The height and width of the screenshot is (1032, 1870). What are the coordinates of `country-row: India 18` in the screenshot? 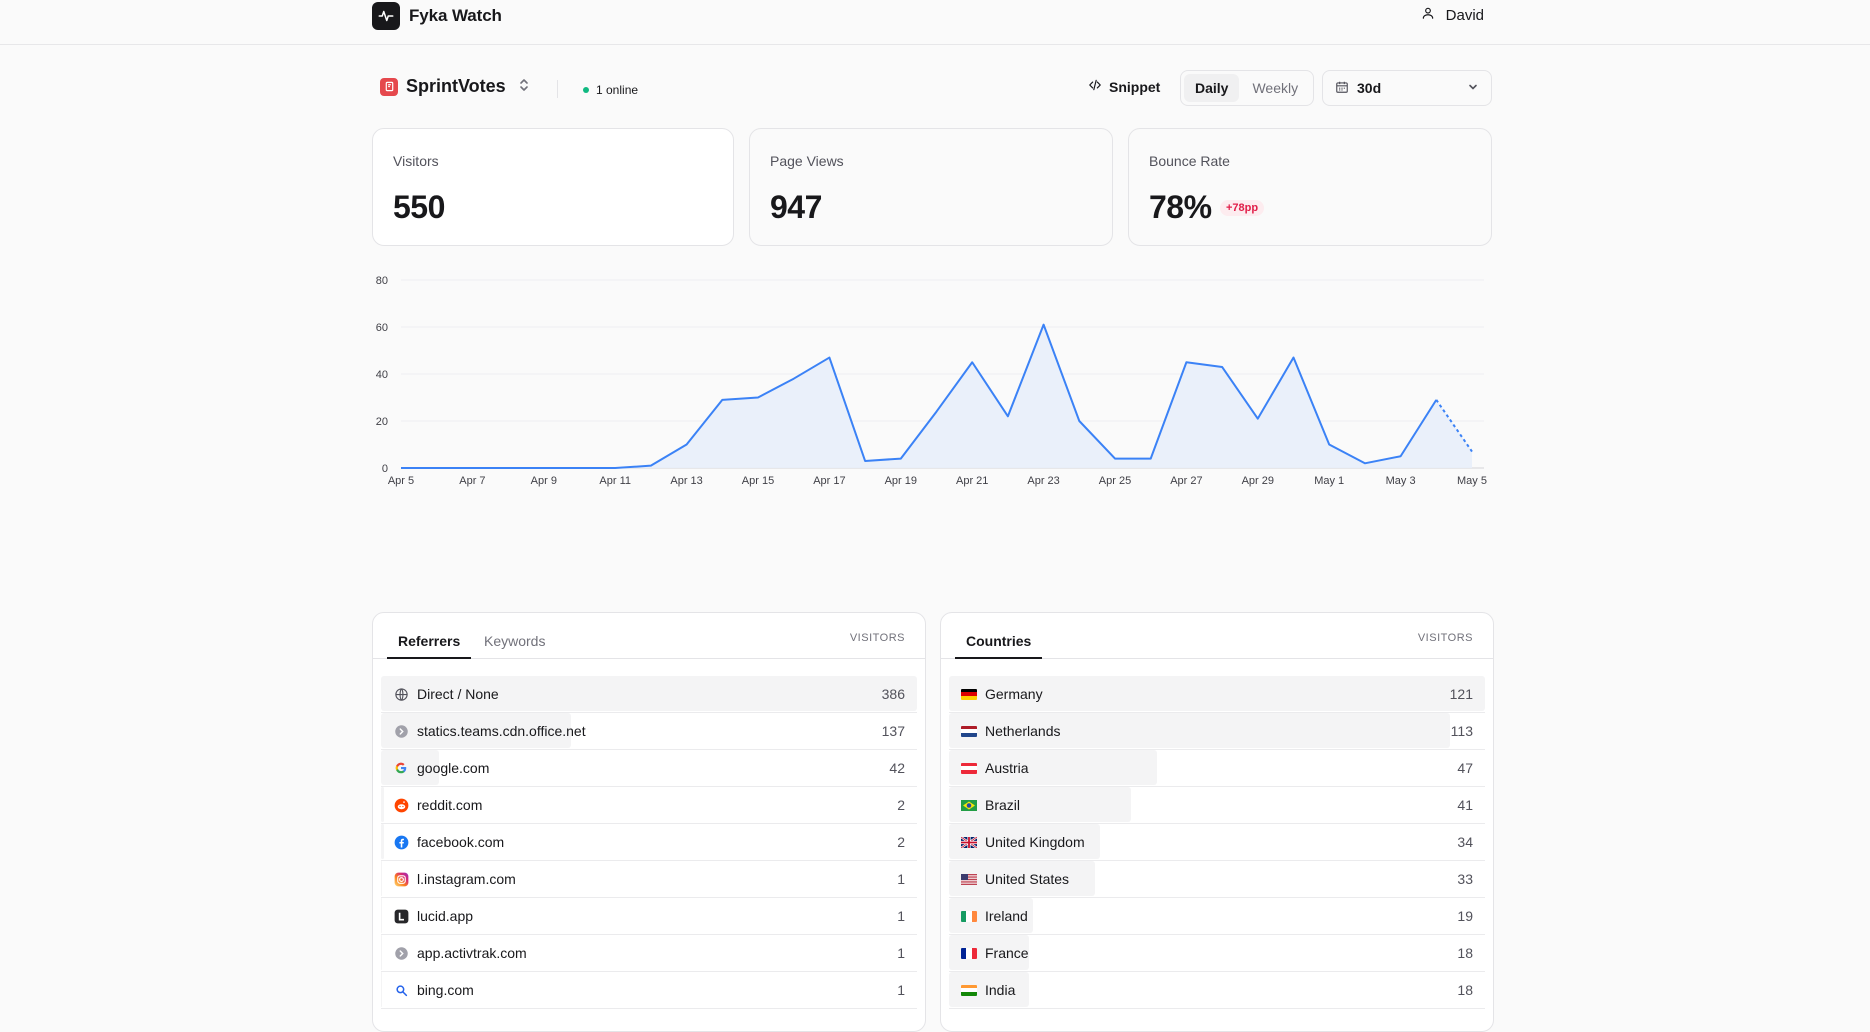 It's located at (1217, 990).